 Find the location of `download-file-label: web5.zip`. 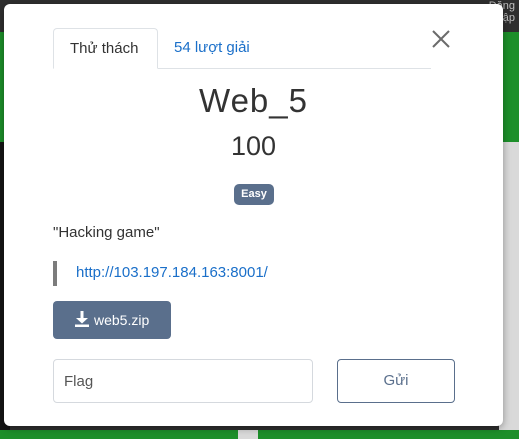

download-file-label: web5.zip is located at coordinates (122, 320).